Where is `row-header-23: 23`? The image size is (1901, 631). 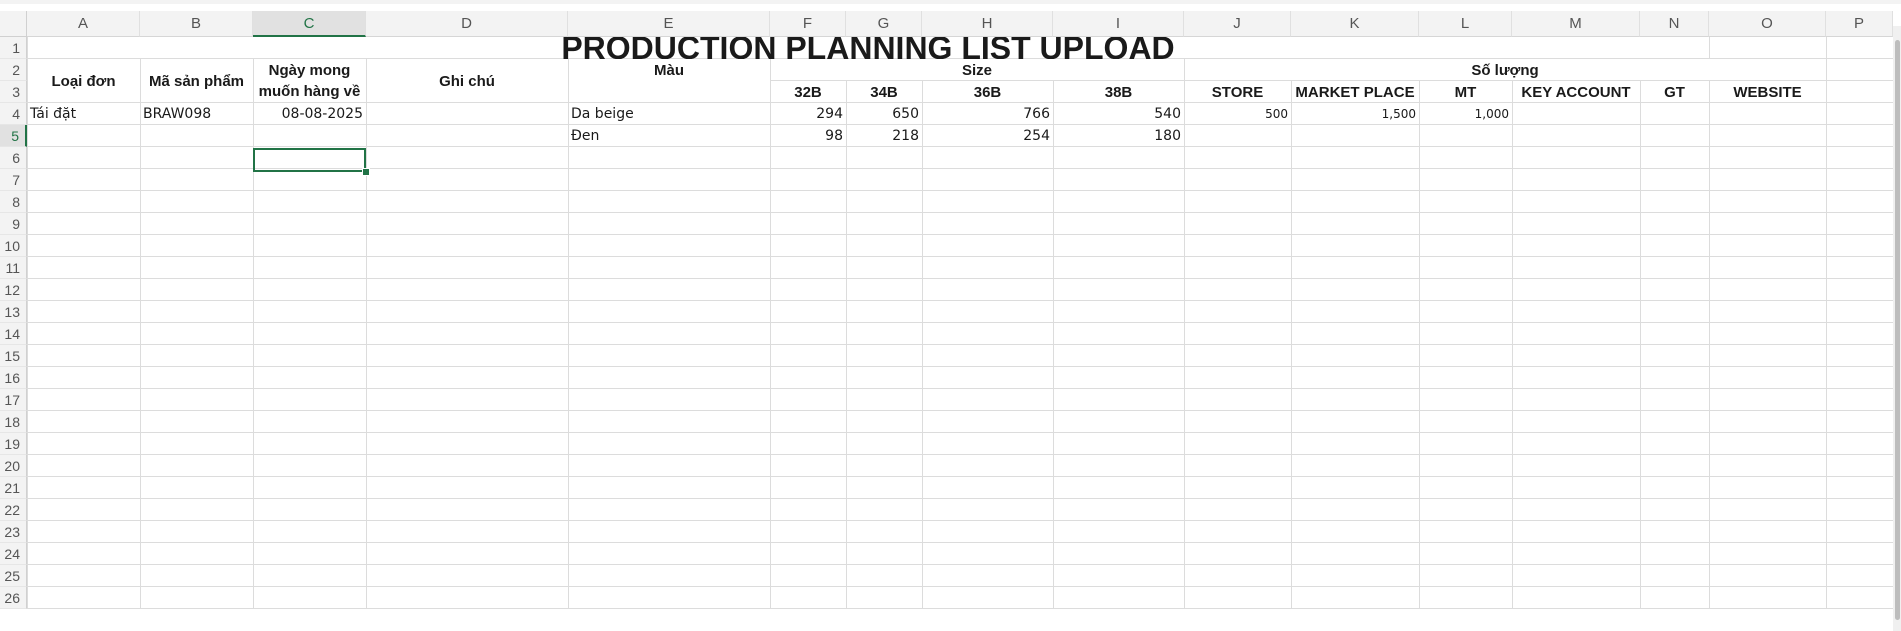
row-header-23: 23 is located at coordinates (13, 532).